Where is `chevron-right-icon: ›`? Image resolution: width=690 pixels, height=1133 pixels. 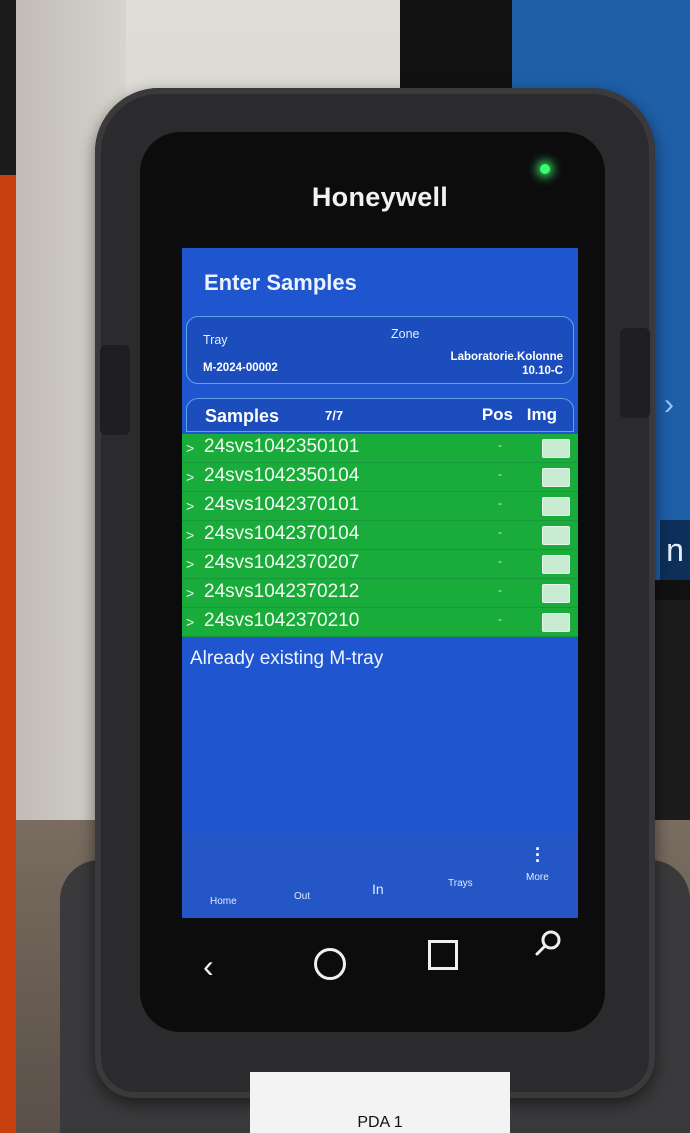 chevron-right-icon: › is located at coordinates (669, 404).